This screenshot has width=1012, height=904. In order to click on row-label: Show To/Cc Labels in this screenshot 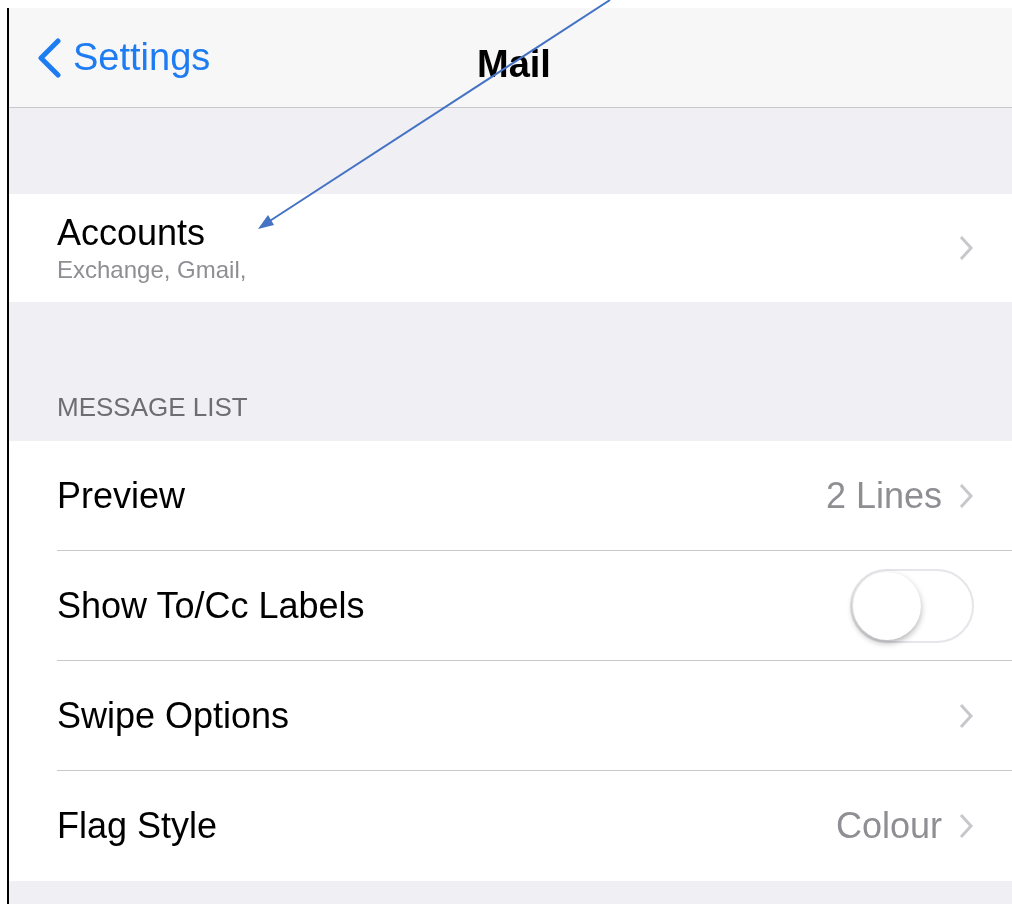, I will do `click(211, 605)`.